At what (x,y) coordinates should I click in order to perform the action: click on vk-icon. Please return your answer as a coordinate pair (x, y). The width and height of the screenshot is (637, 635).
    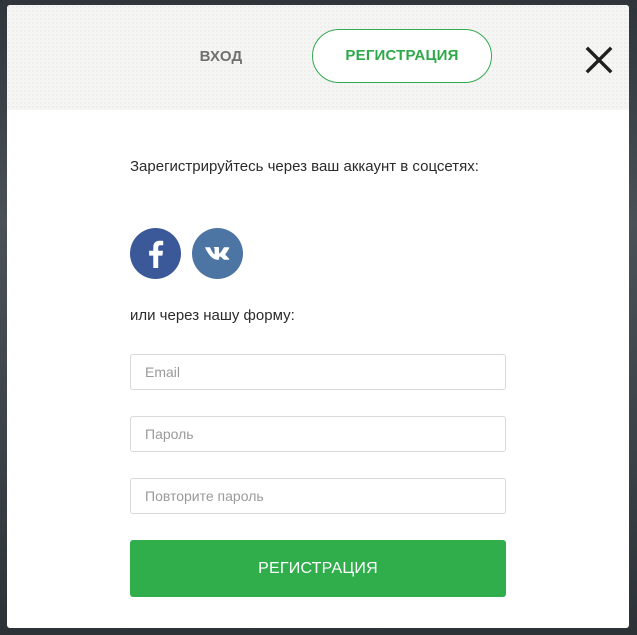
    Looking at the image, I should click on (217, 253).